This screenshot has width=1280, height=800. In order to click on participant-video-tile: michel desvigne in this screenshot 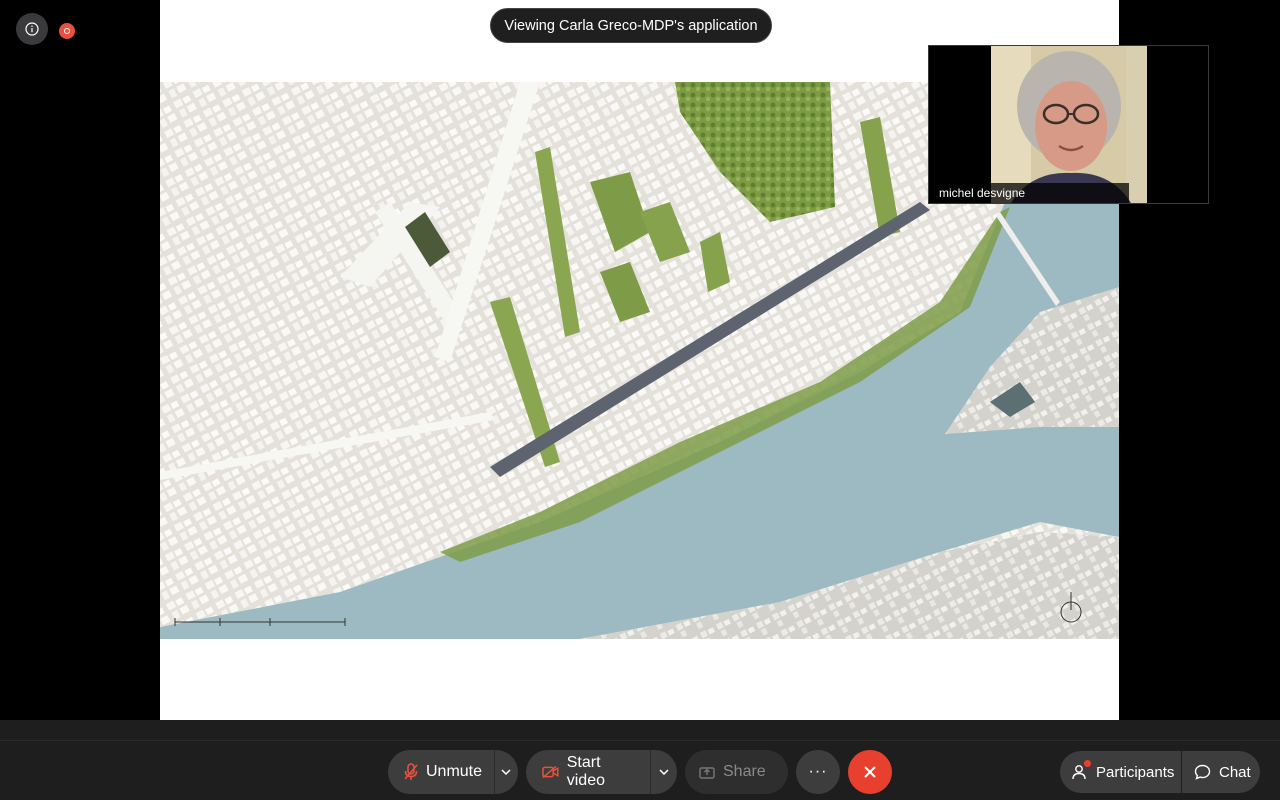, I will do `click(1068, 124)`.